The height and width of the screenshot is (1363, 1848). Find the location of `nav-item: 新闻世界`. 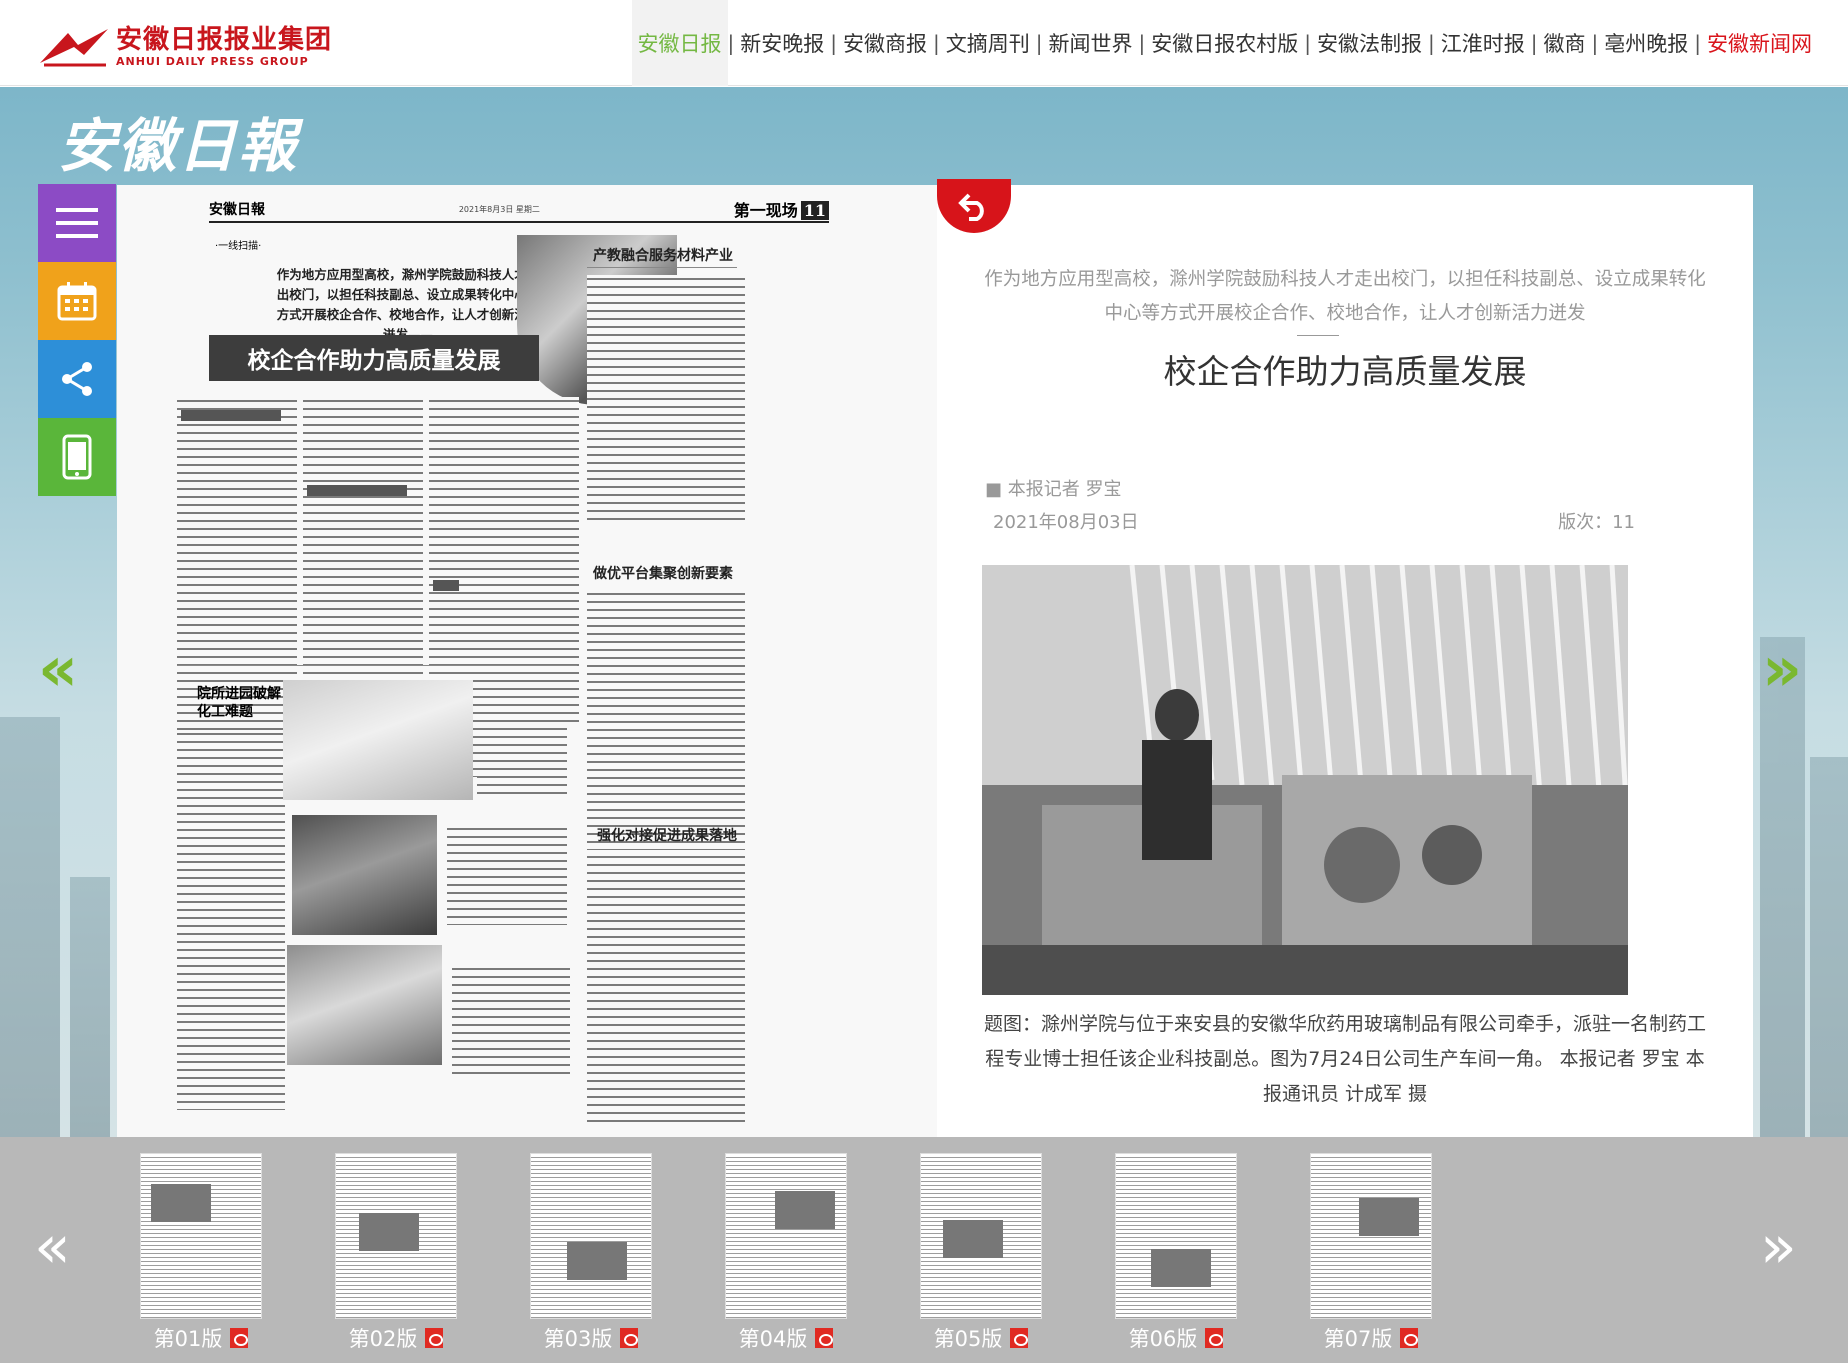

nav-item: 新闻世界 is located at coordinates (1091, 43).